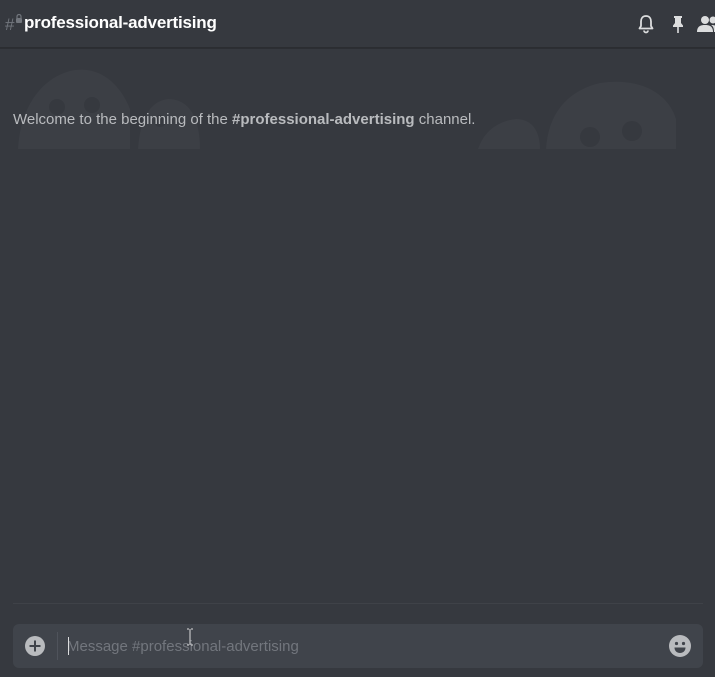 The width and height of the screenshot is (715, 677). I want to click on welcome-channel-name: #professional-advertising, so click(323, 119).